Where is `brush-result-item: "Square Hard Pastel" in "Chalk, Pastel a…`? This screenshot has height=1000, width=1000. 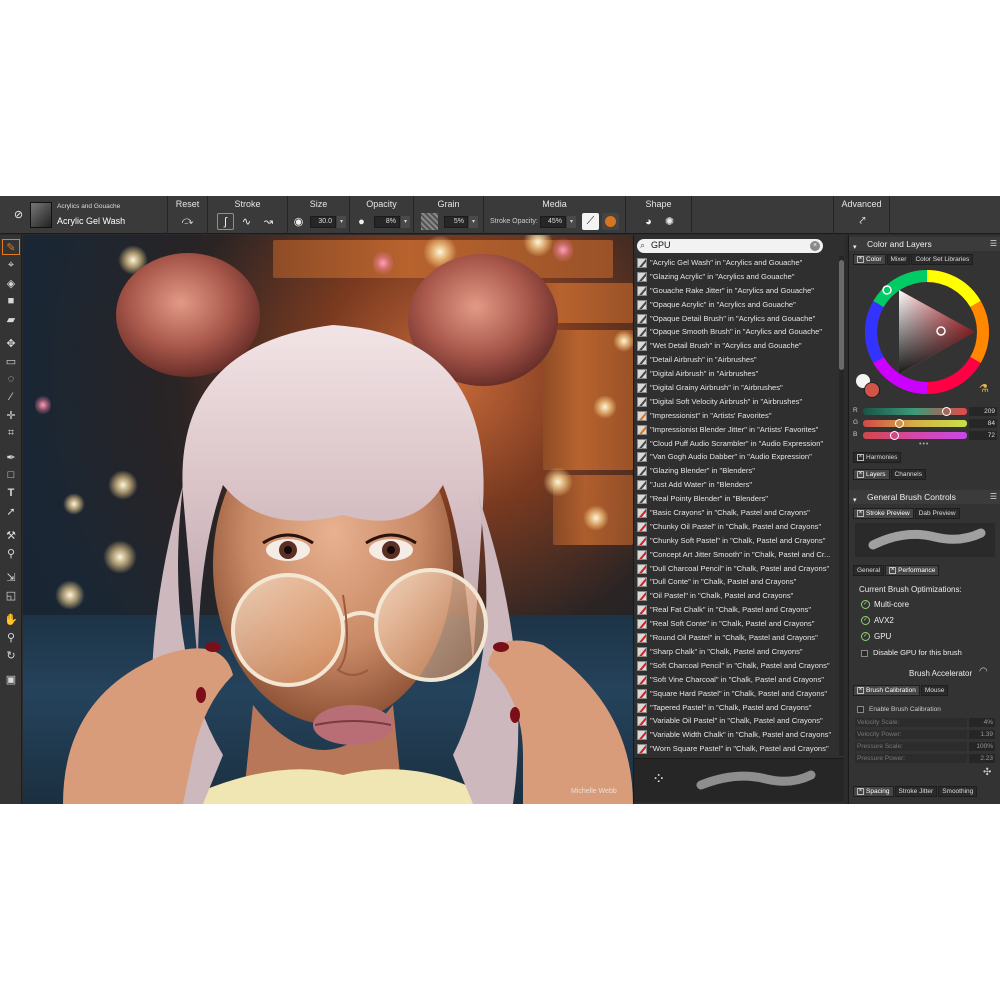 brush-result-item: "Square Hard Pastel" in "Chalk, Pastel a… is located at coordinates (737, 694).